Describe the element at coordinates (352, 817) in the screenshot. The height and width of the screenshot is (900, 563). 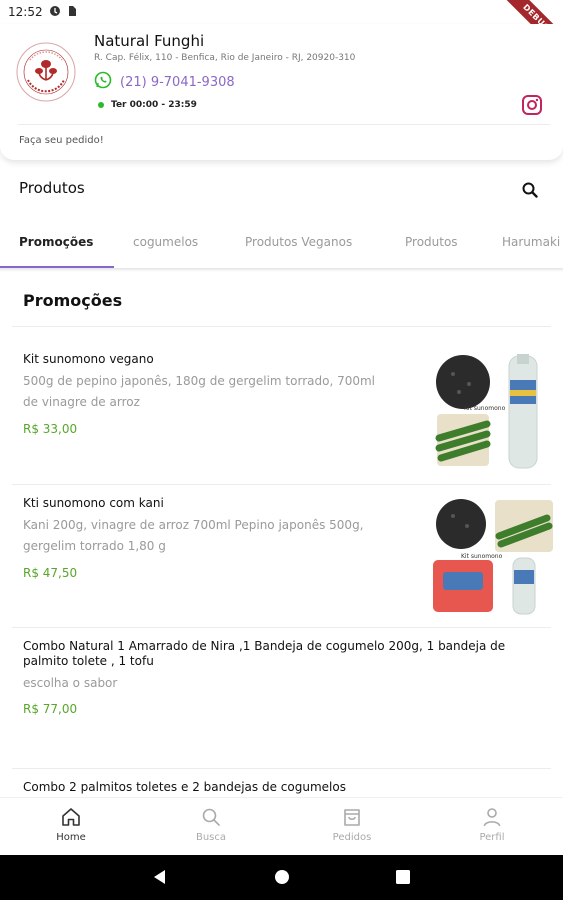
I see `bag-icon` at that location.